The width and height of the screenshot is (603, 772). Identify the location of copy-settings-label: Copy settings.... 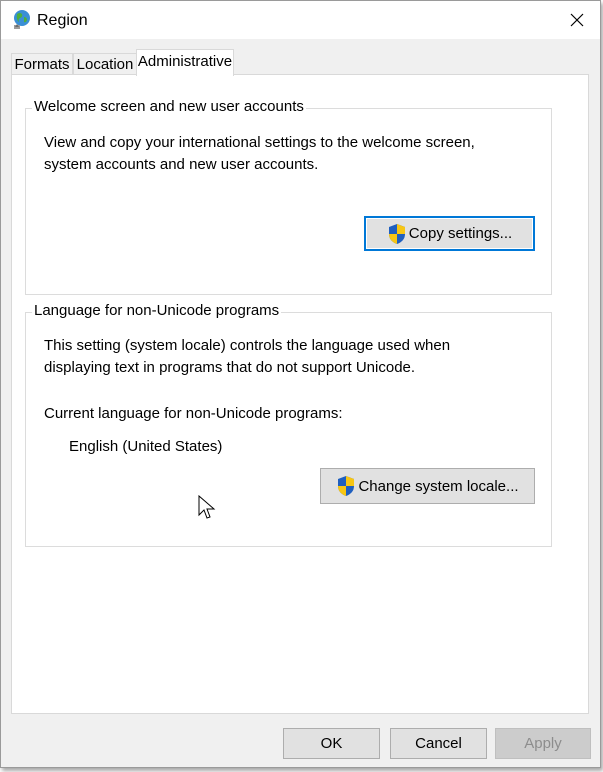
(460, 233).